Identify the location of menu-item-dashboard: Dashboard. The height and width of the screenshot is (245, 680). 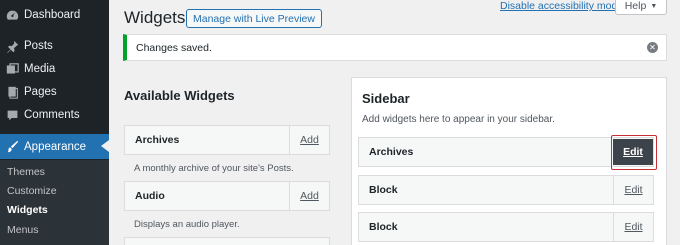
(54, 15).